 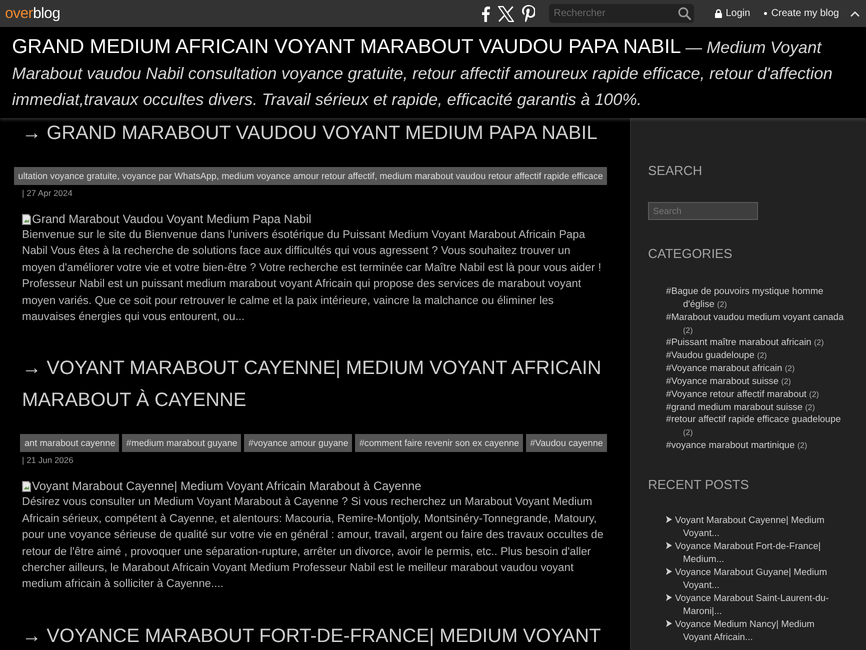 What do you see at coordinates (528, 13) in the screenshot?
I see `pinterest-icon` at bounding box center [528, 13].